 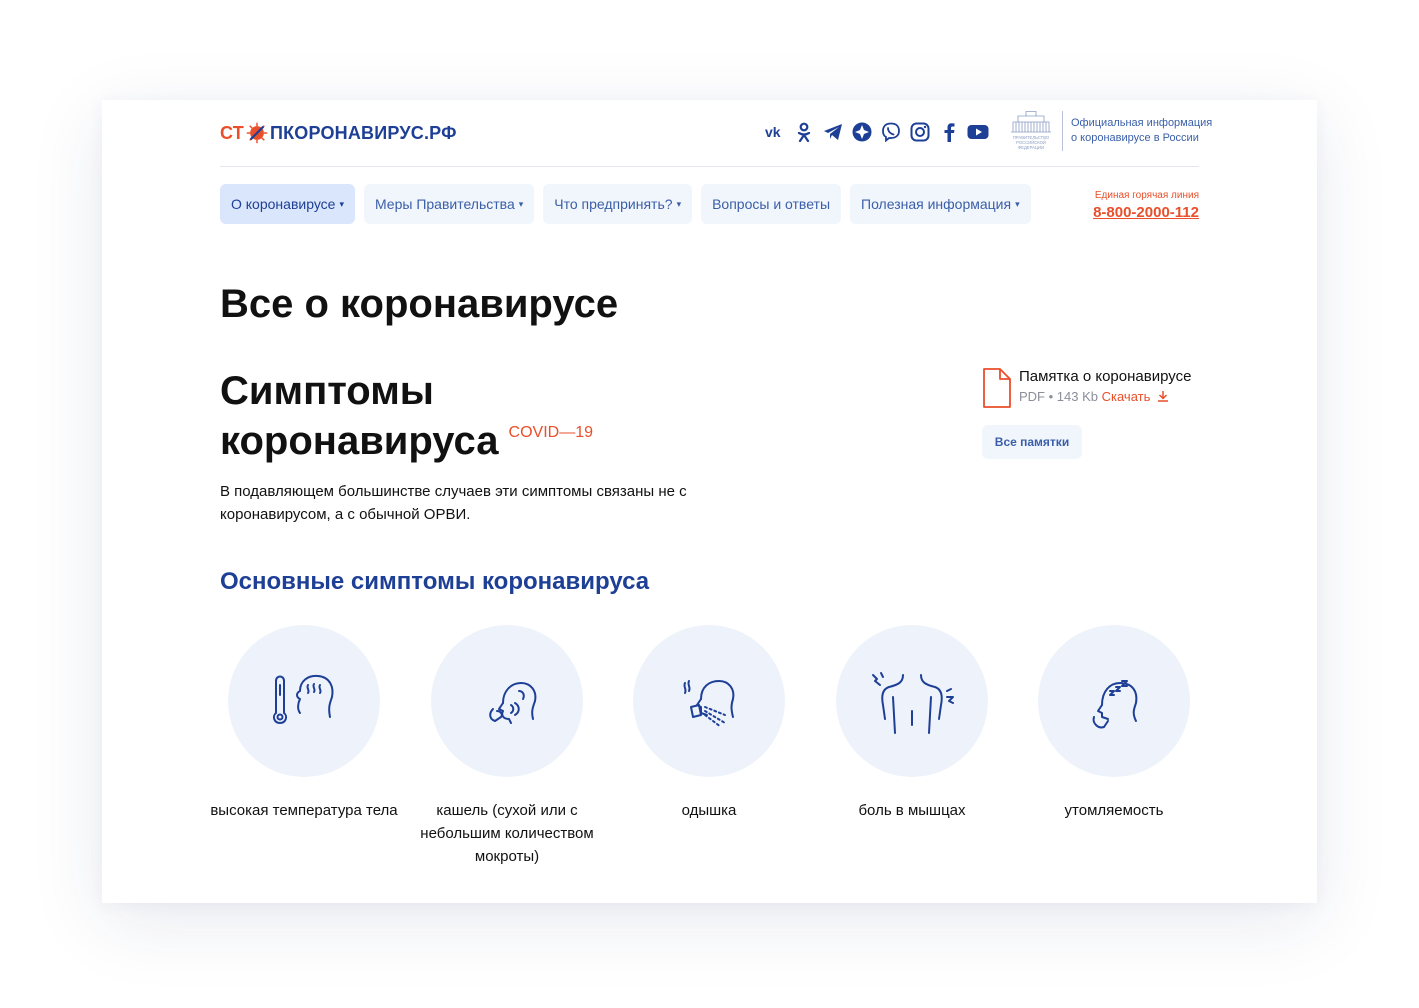 I want to click on nav-item-what-to-do: Что предпринять? ▾, so click(x=618, y=204).